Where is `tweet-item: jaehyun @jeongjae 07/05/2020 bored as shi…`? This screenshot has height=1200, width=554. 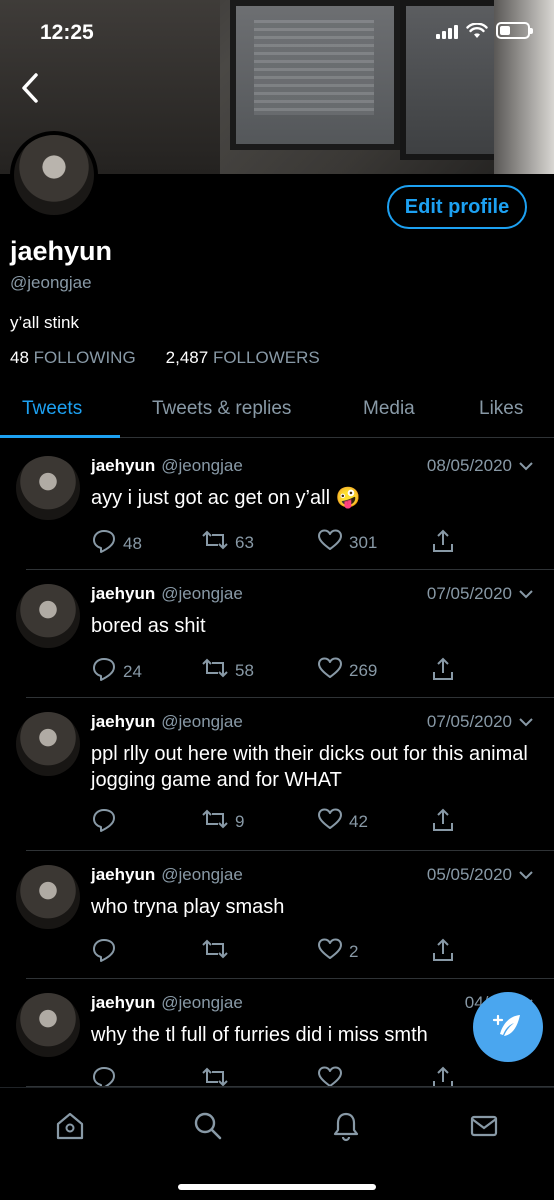 tweet-item: jaehyun @jeongjae 07/05/2020 bored as shi… is located at coordinates (277, 634).